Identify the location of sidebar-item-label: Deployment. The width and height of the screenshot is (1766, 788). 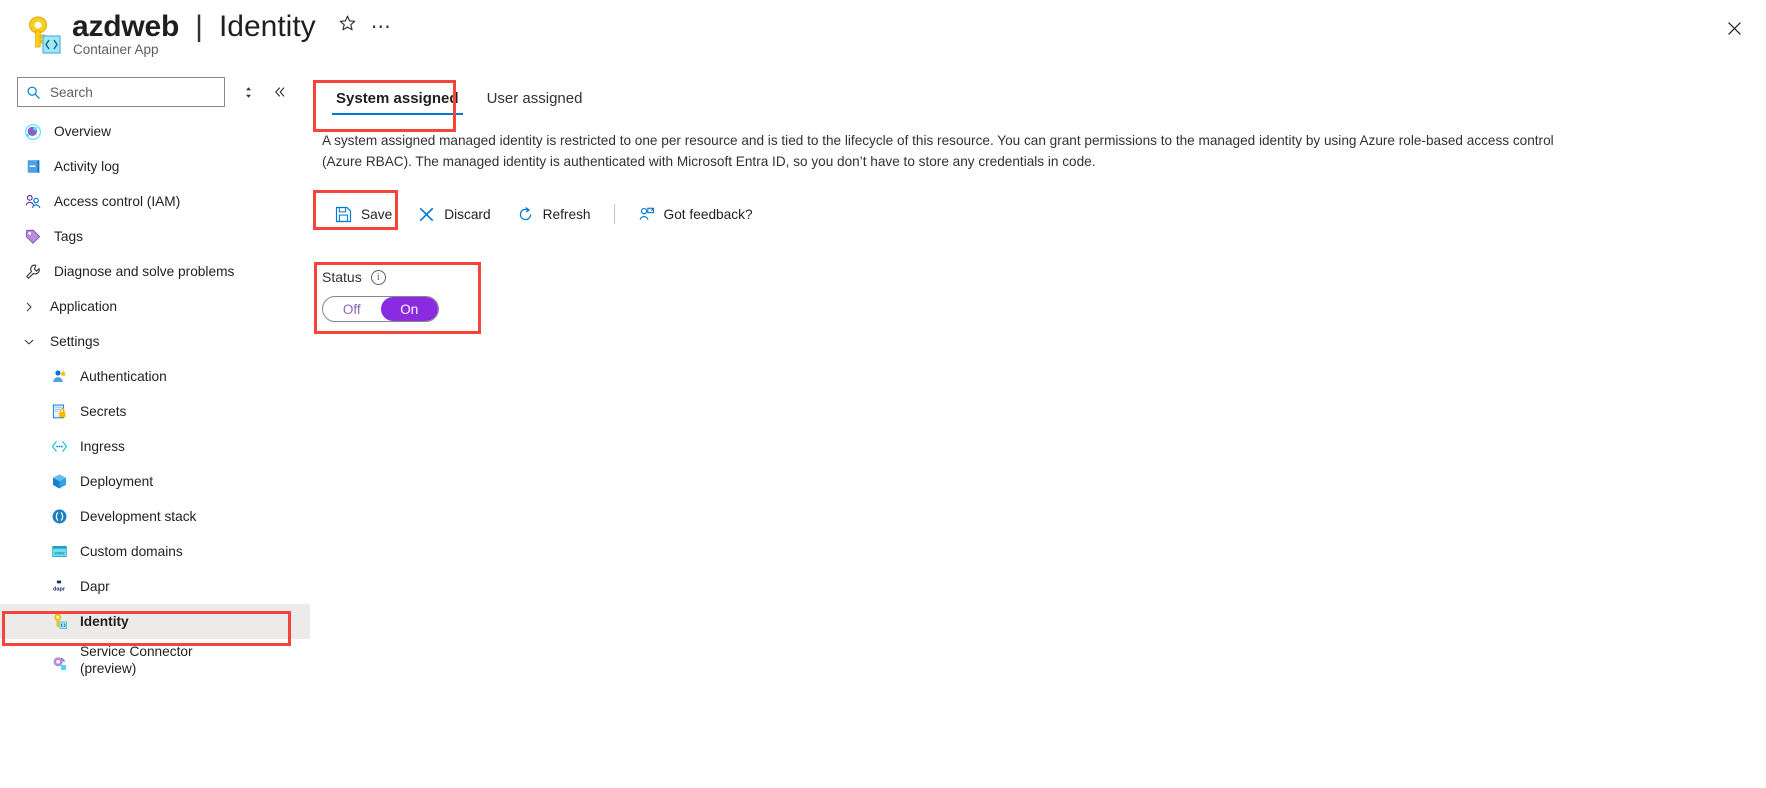
(117, 481).